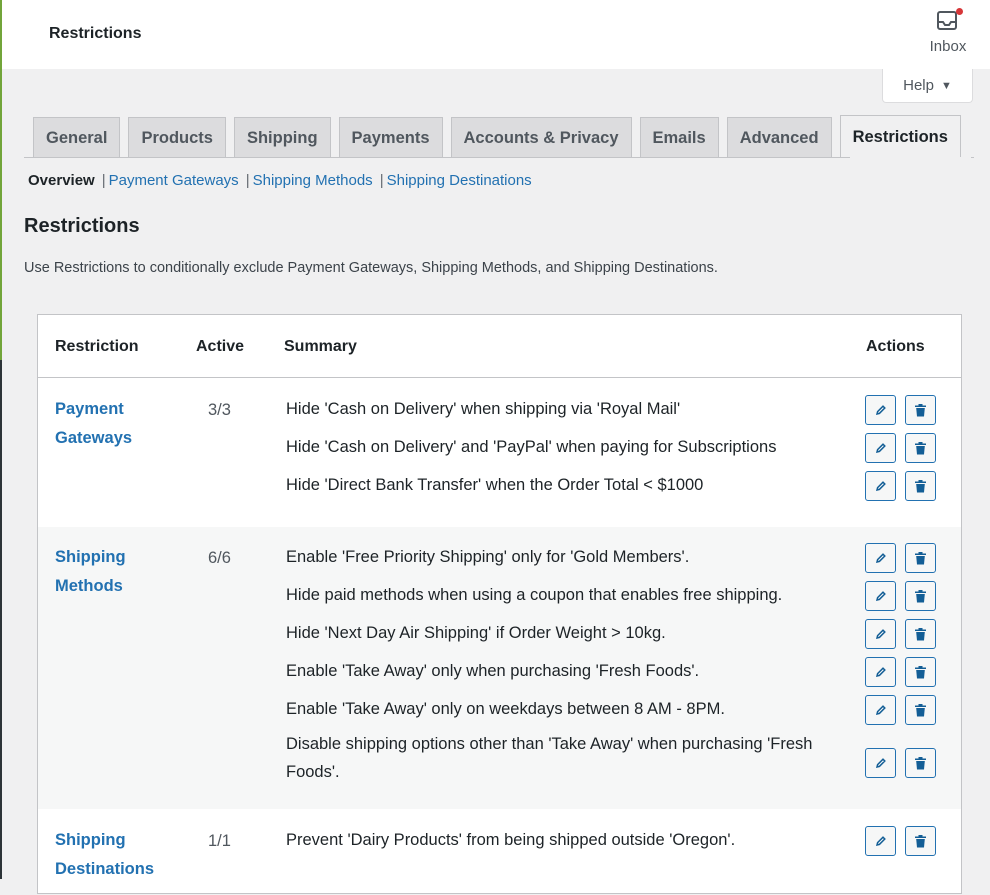  I want to click on tab-general: General, so click(77, 137).